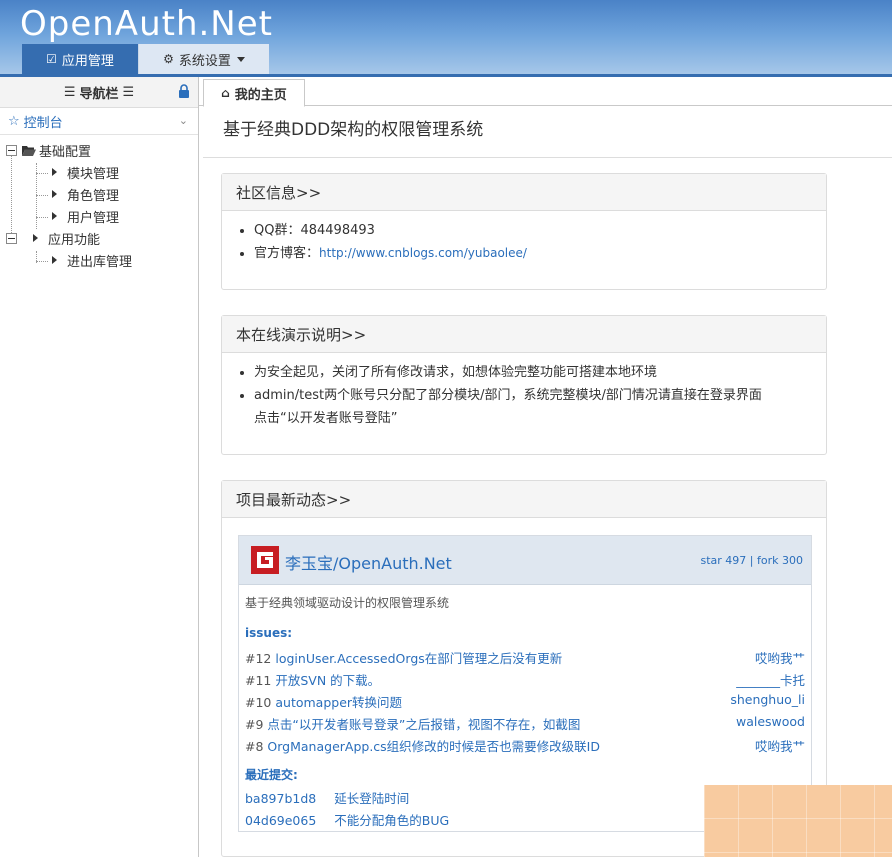  What do you see at coordinates (752, 560) in the screenshot?
I see `repo-stats: star 497 | fork 300` at bounding box center [752, 560].